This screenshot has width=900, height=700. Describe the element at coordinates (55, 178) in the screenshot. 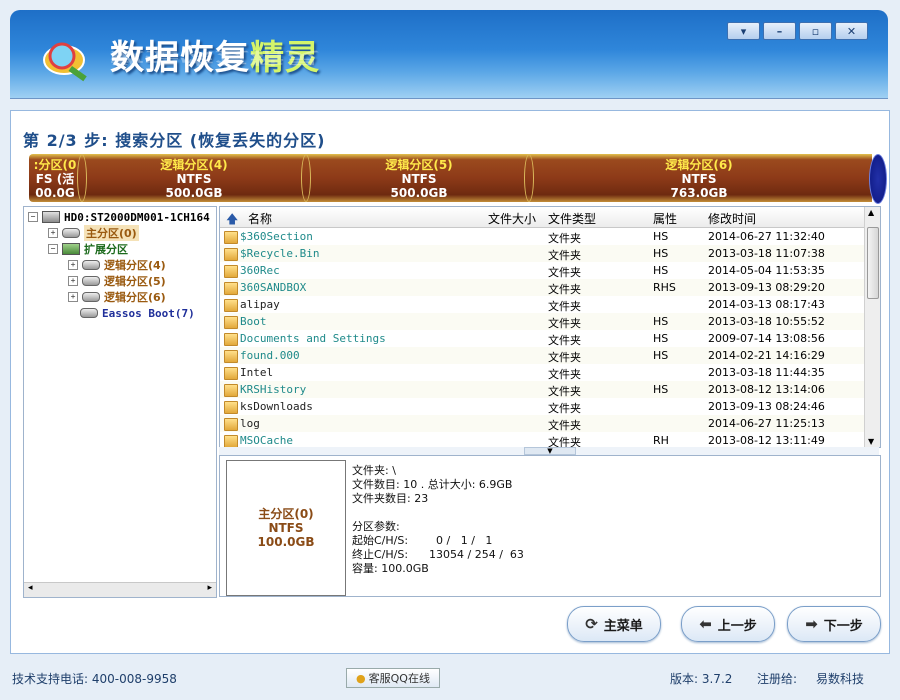

I see `partition-segment-0: :分区(0 FS (活 00.0G` at that location.